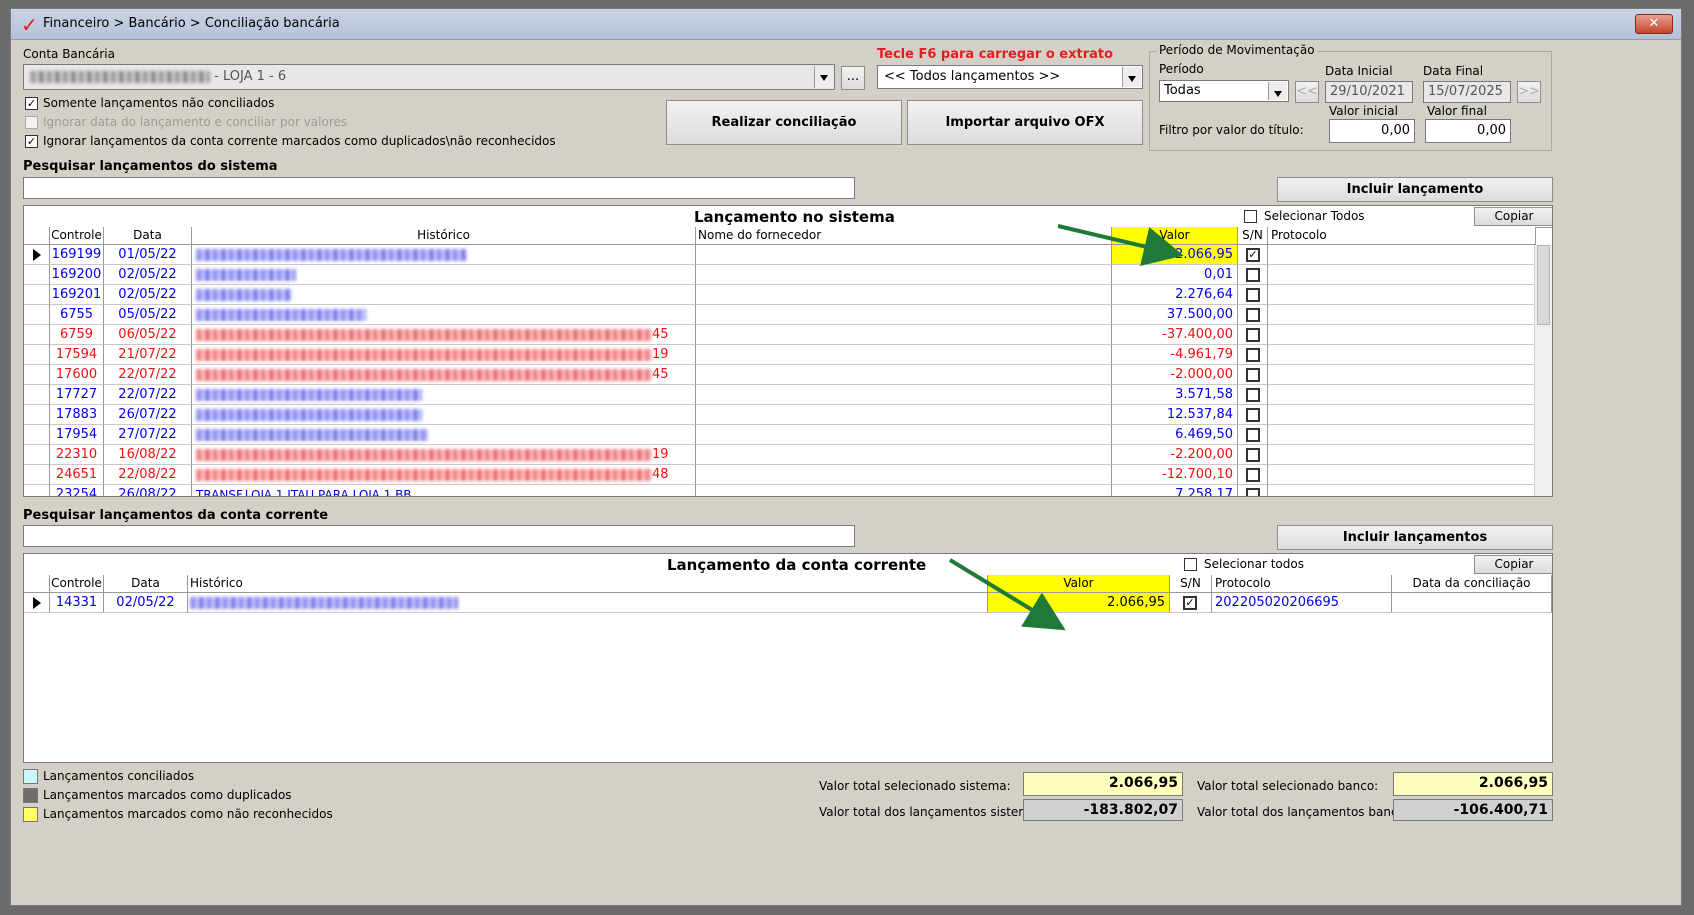 Image resolution: width=1694 pixels, height=915 pixels. I want to click on arrow-sistema-valor, so click(1120, 245).